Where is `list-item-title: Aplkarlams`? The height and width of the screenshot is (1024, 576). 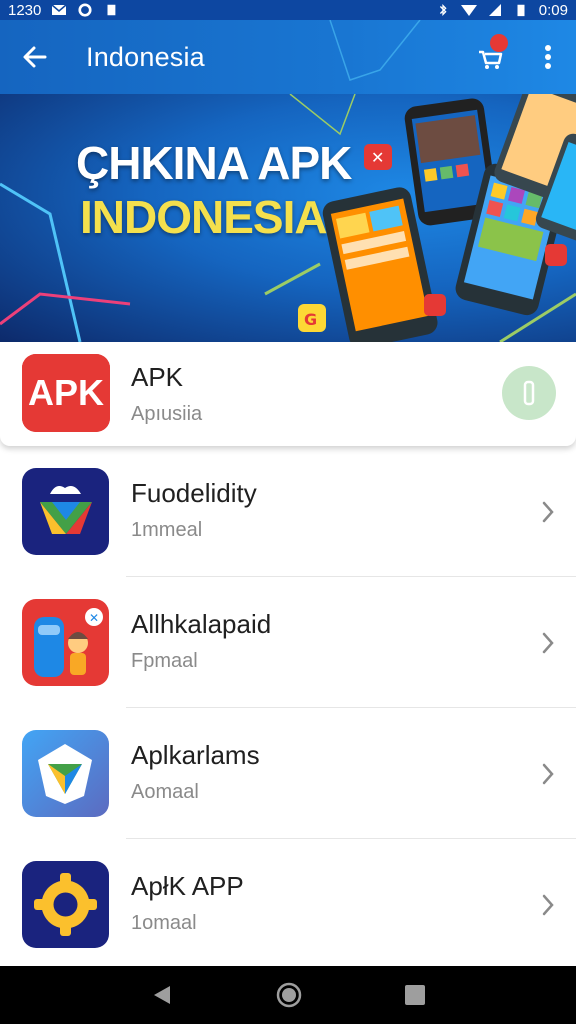
list-item-title: Aplkarlams is located at coordinates (195, 755).